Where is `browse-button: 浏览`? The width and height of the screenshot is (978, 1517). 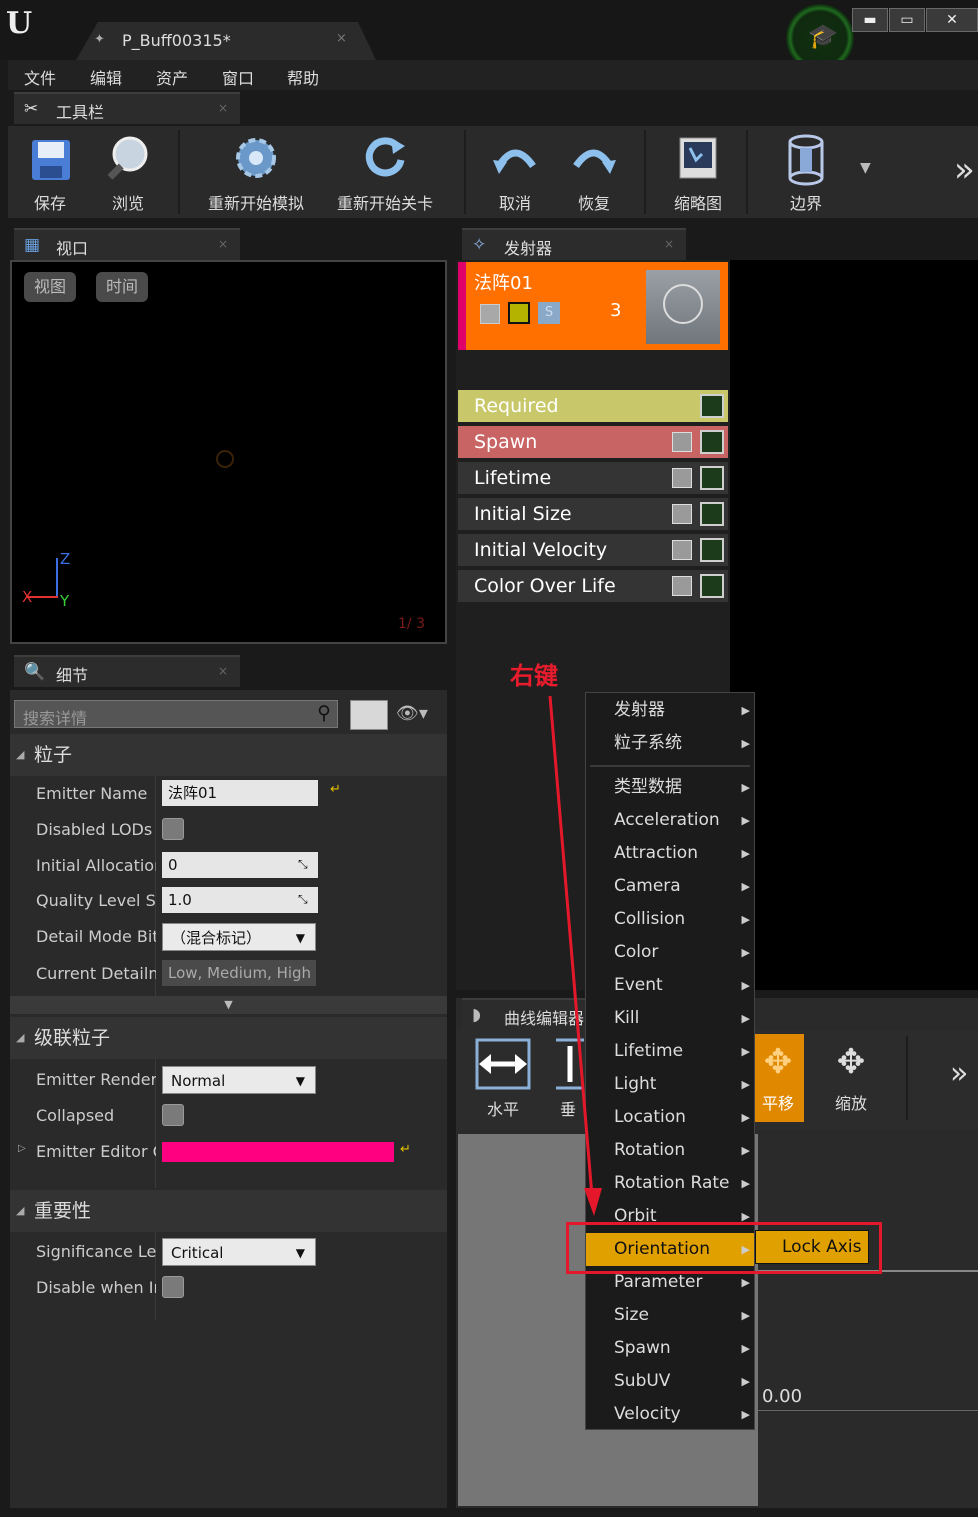 browse-button: 浏览 is located at coordinates (128, 172).